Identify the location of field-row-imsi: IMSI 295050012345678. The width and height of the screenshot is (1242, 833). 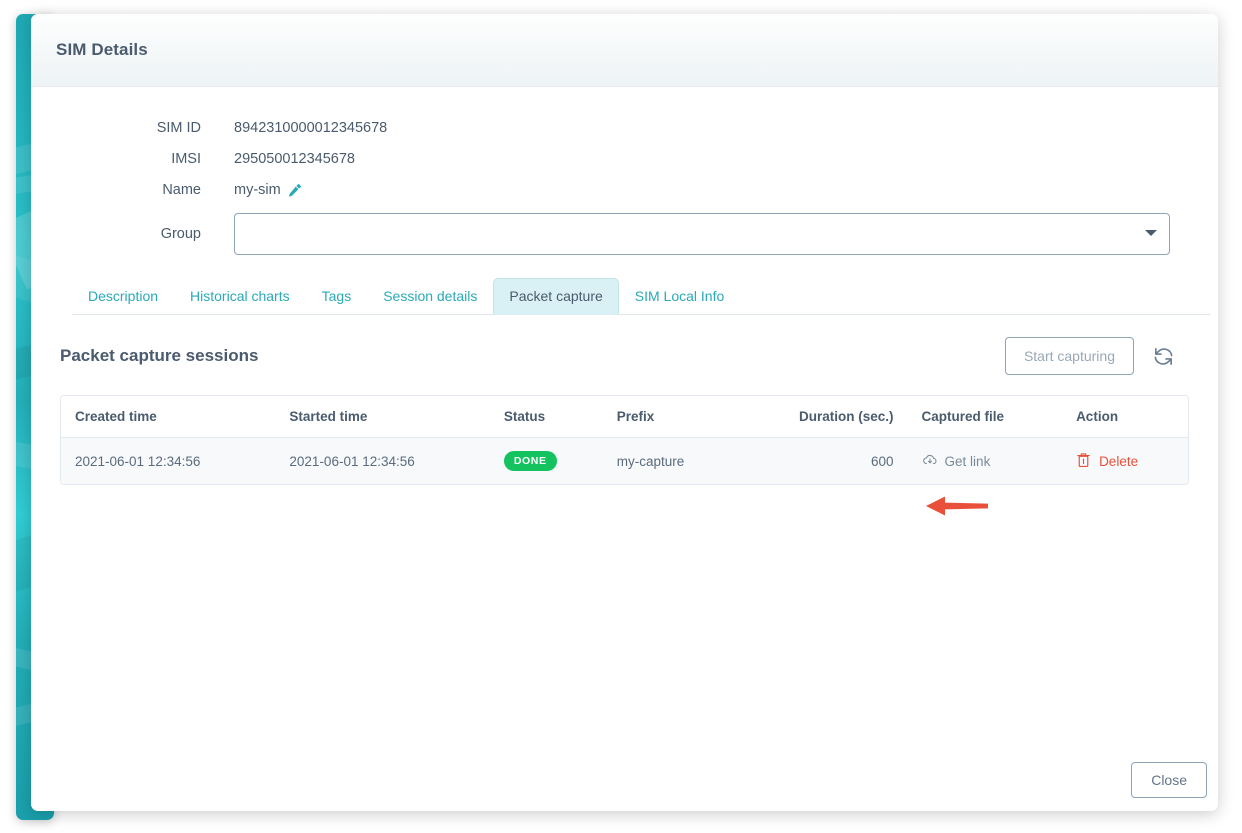
(624, 159).